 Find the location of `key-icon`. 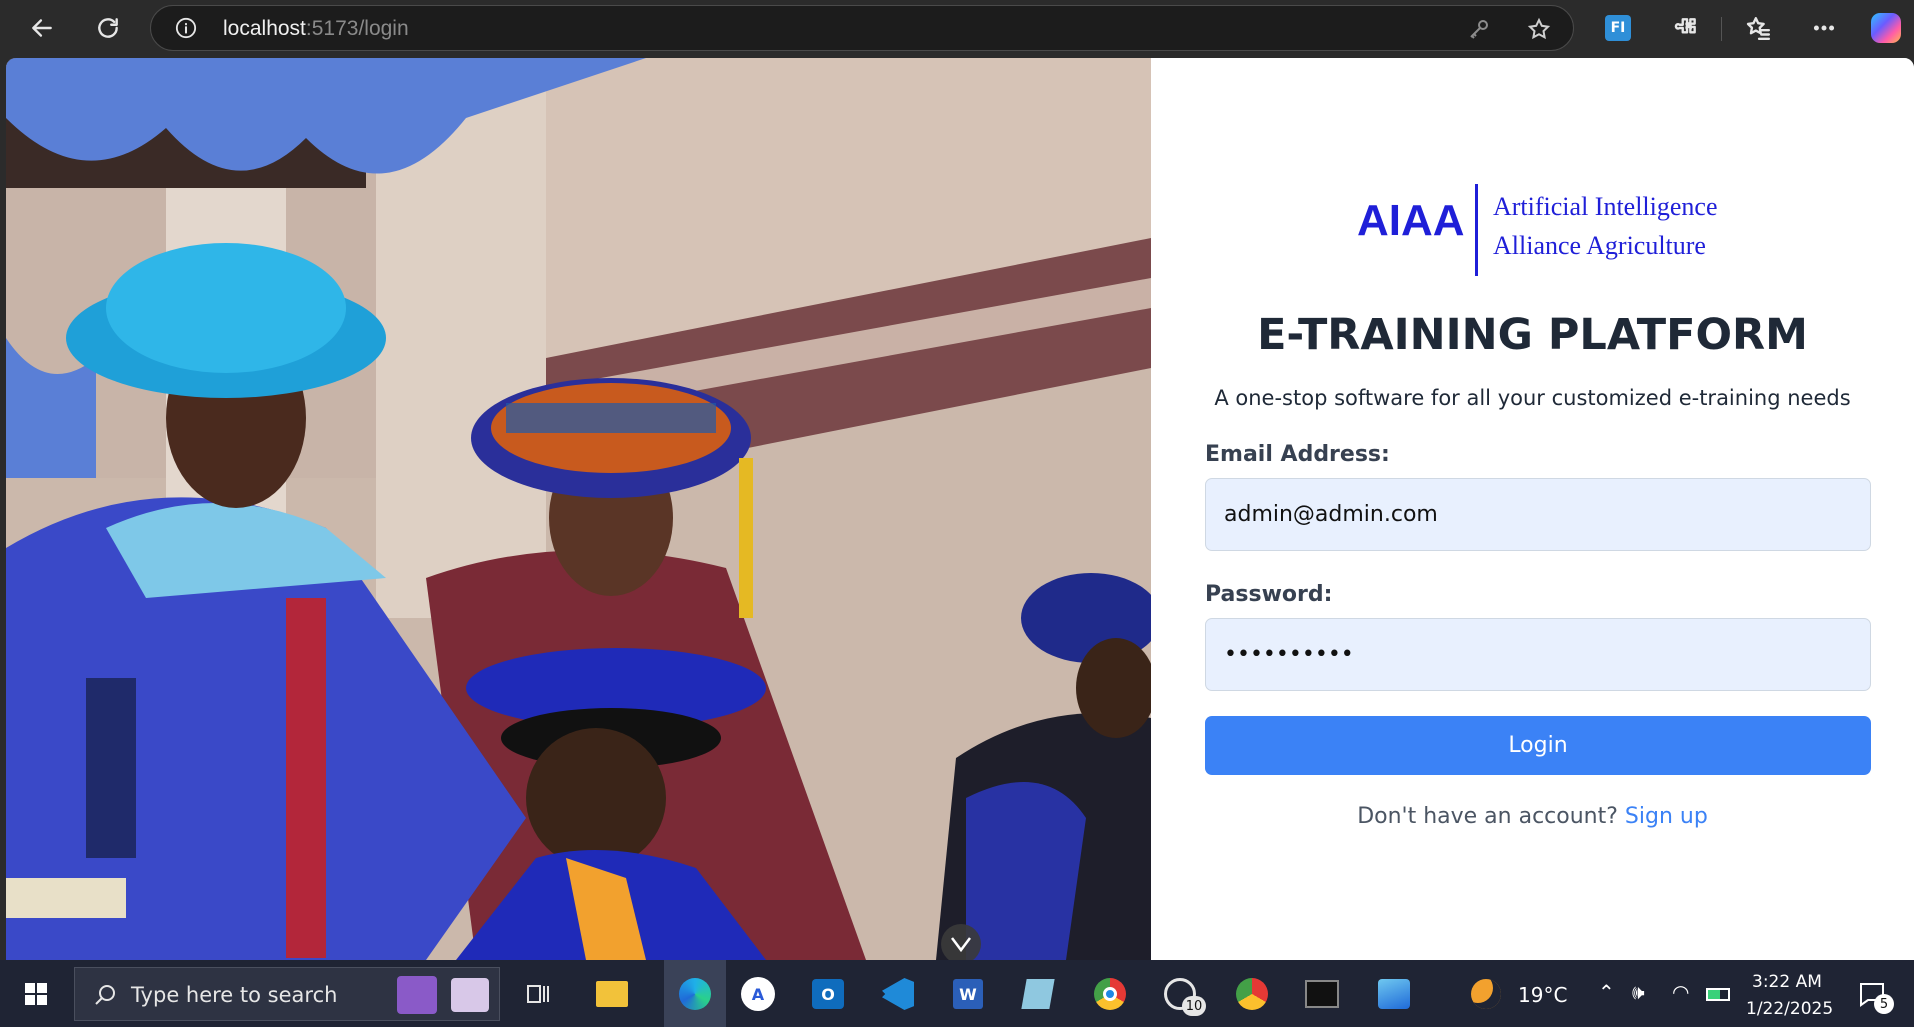

key-icon is located at coordinates (1479, 29).